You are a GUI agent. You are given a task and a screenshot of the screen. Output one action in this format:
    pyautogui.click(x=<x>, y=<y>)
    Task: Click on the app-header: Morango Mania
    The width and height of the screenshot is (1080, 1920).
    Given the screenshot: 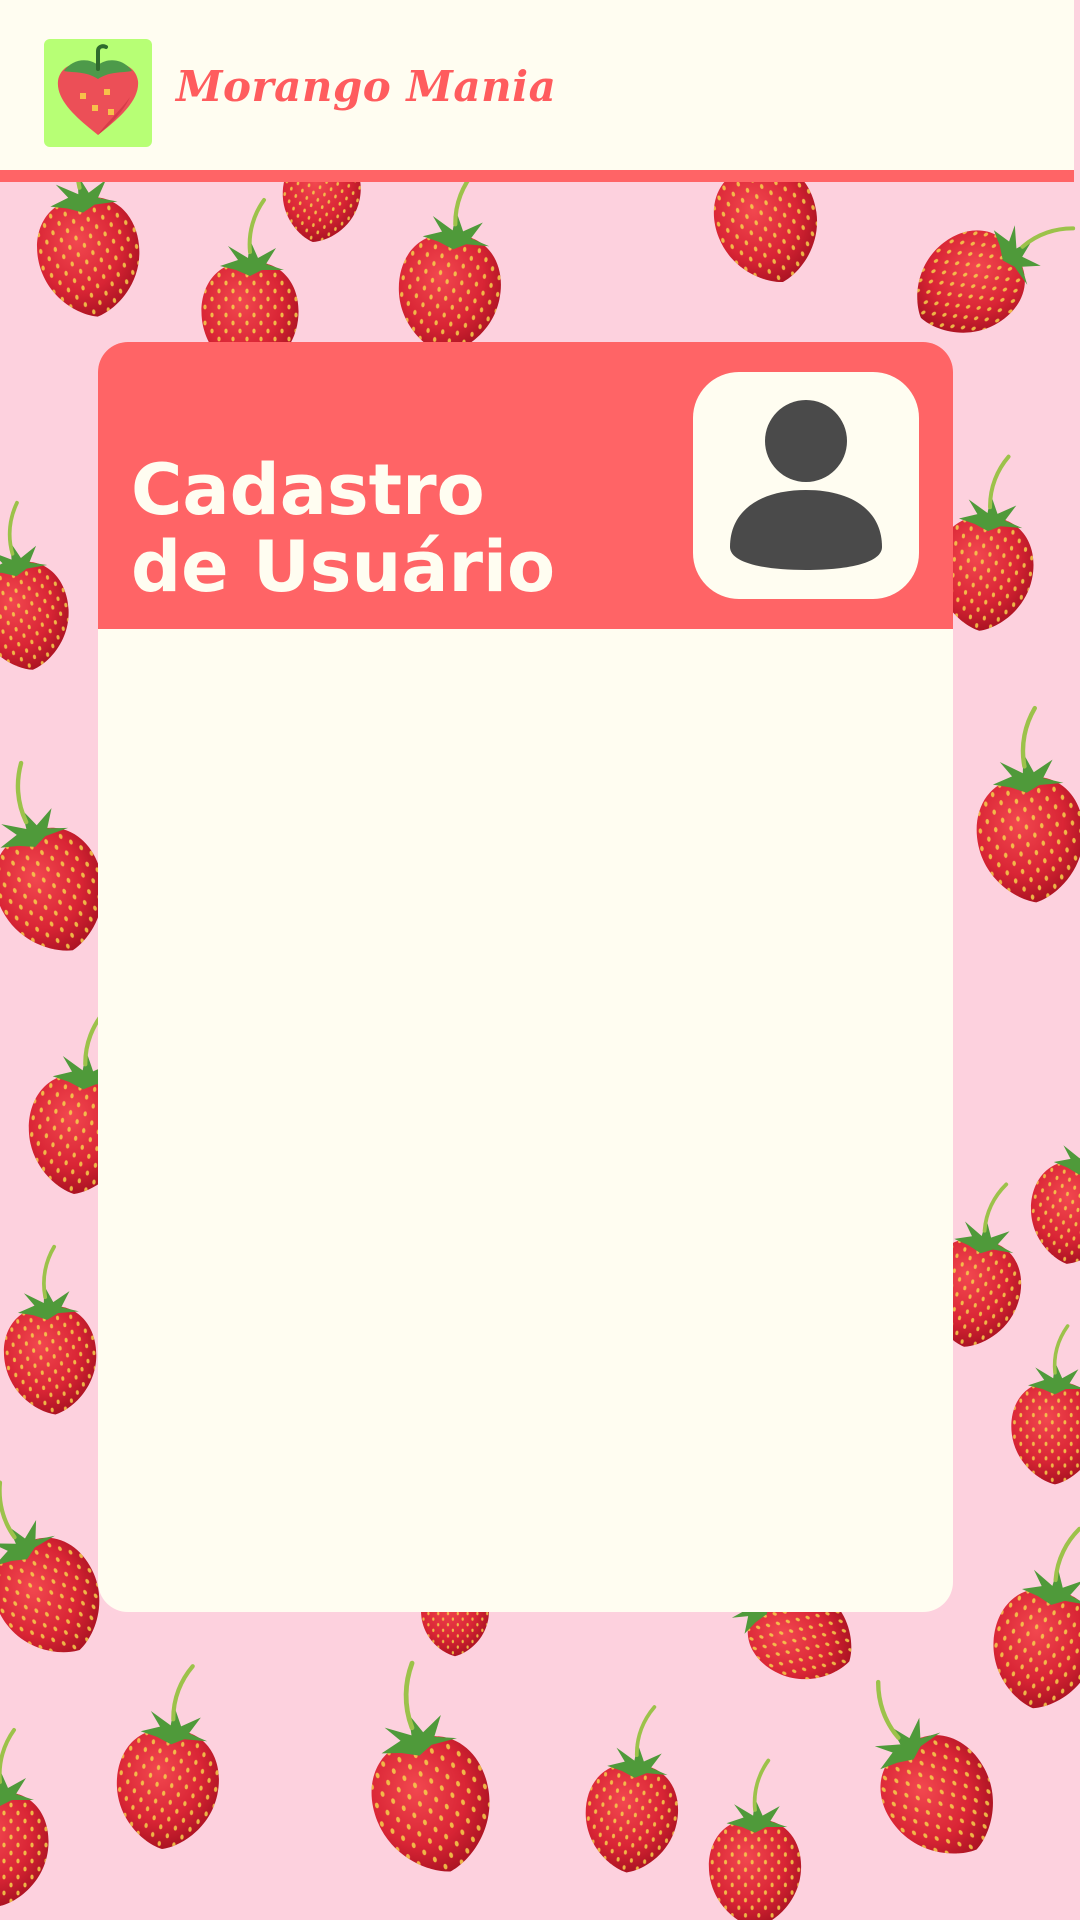 What is the action you would take?
    pyautogui.click(x=540, y=91)
    